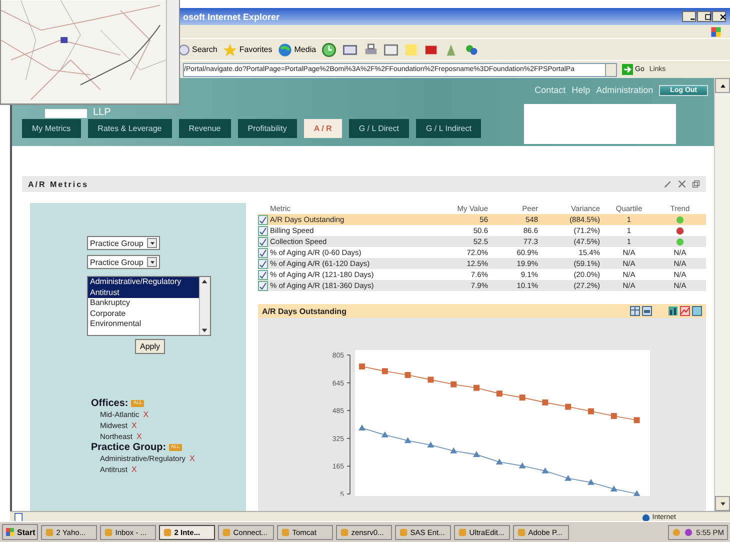  I want to click on note-icon, so click(411, 49).